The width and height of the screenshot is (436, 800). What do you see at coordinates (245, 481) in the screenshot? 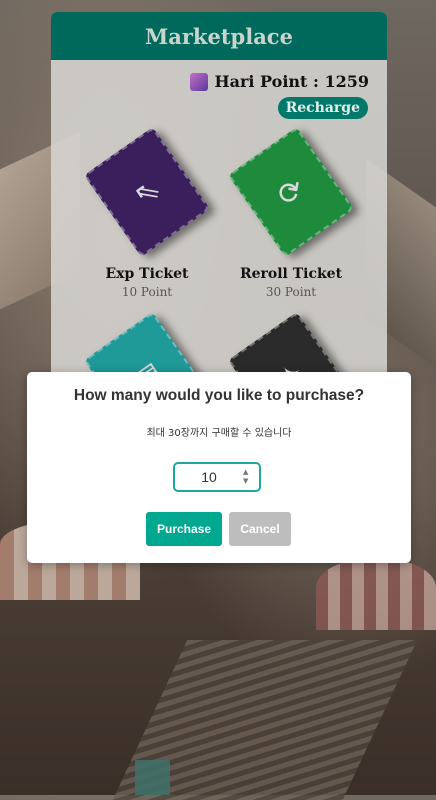
I see `chevron-down-icon: ▼` at bounding box center [245, 481].